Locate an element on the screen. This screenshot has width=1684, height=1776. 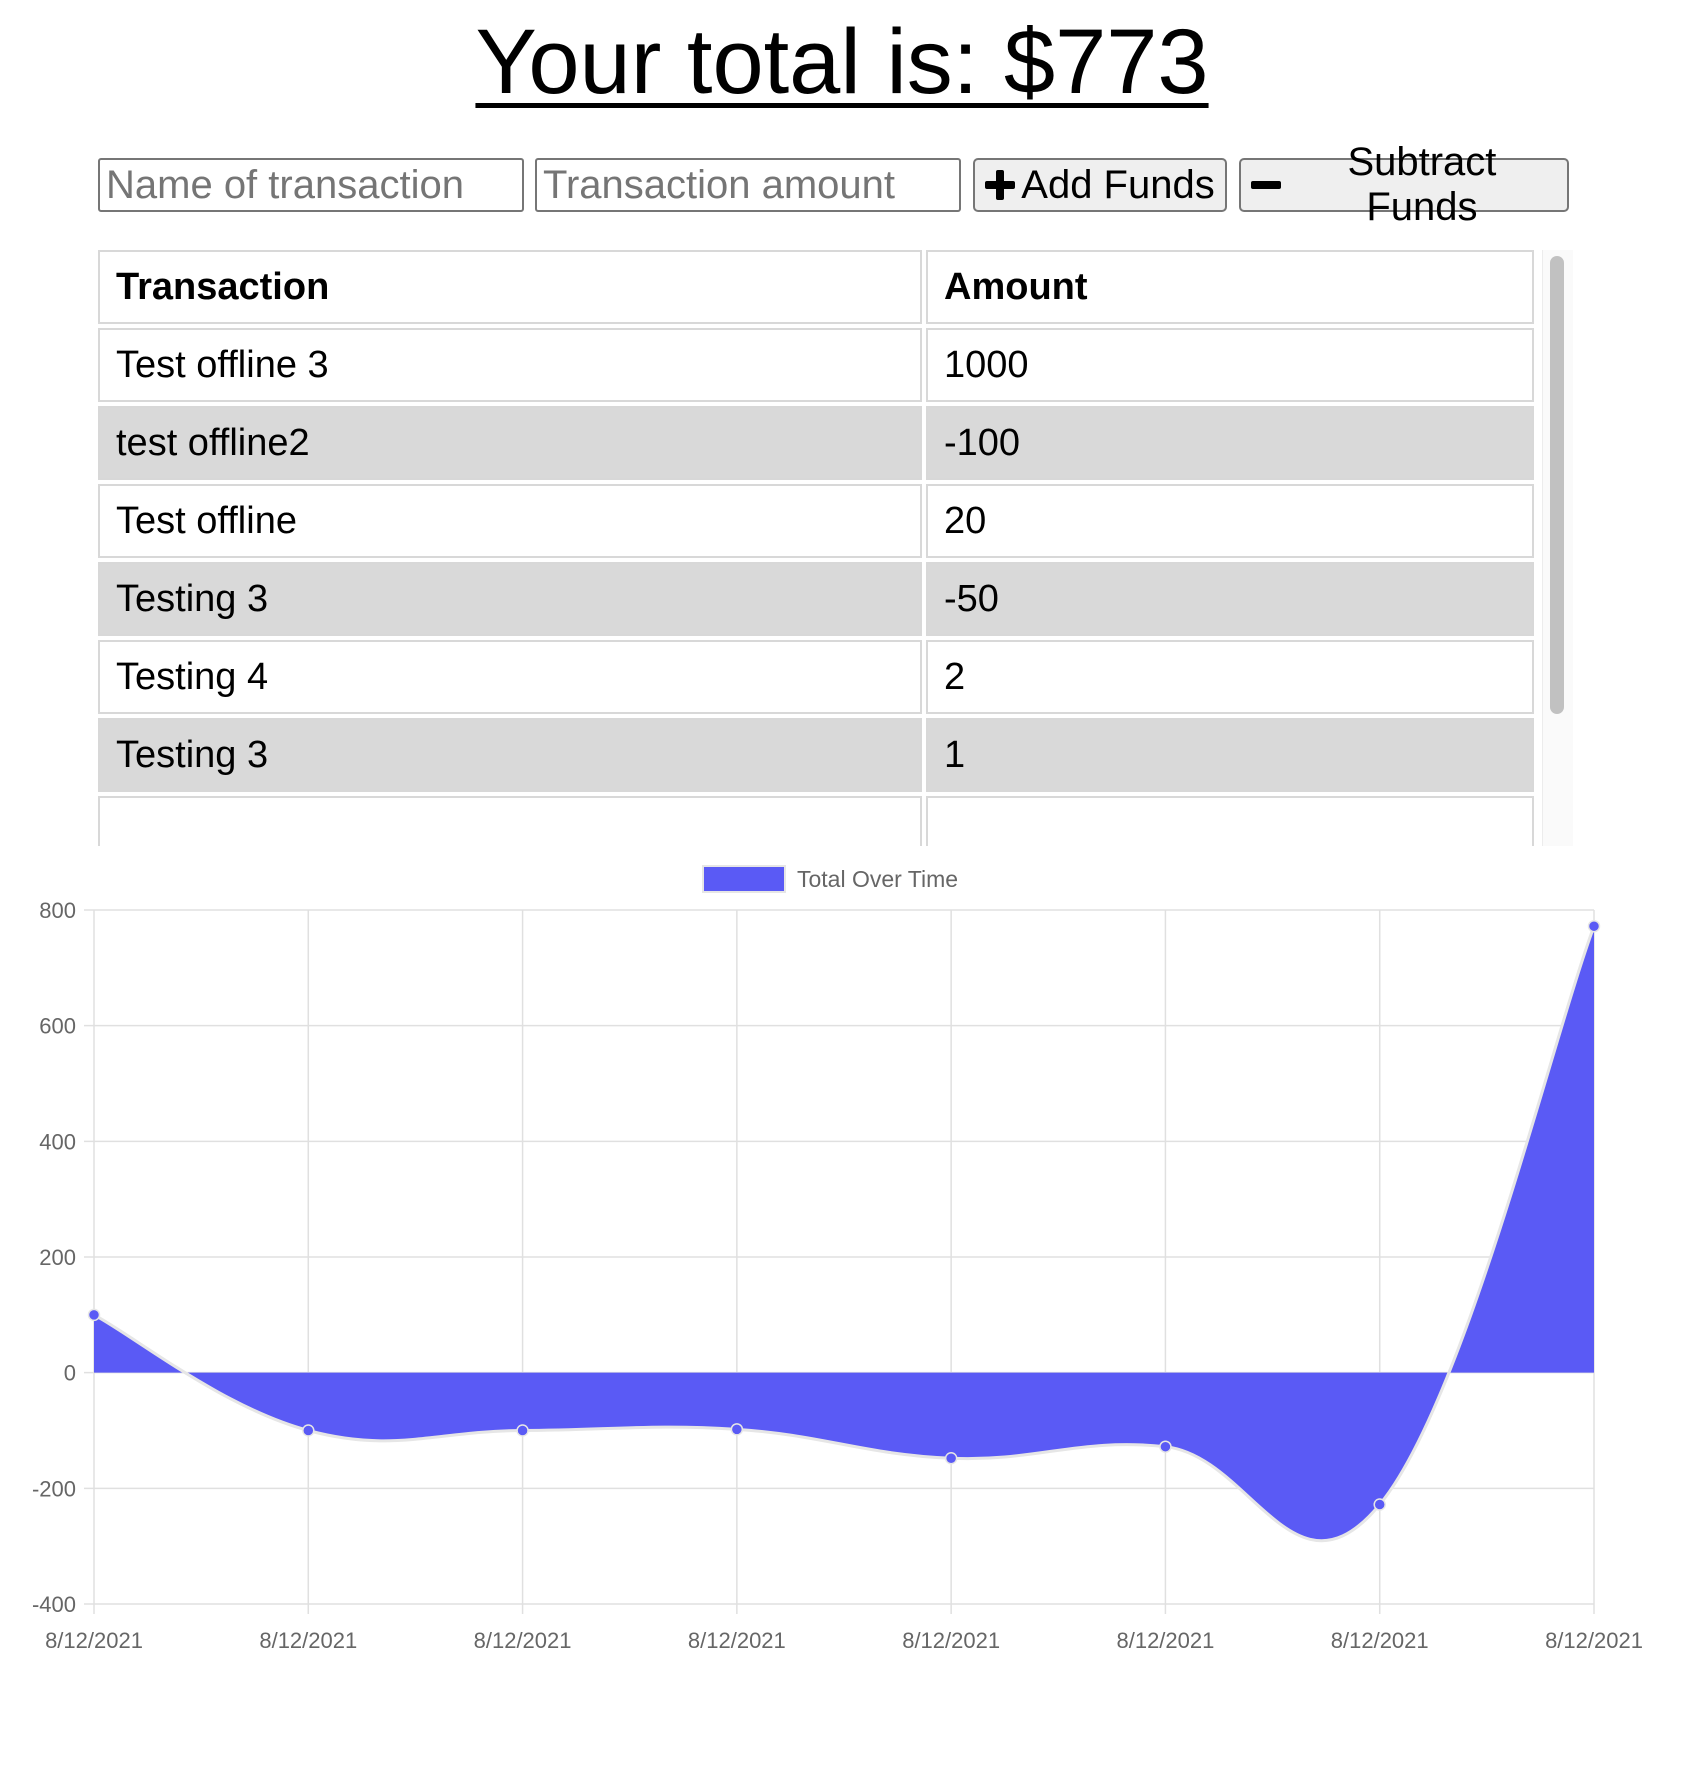
y-tick-label: -200 is located at coordinates (54, 1488).